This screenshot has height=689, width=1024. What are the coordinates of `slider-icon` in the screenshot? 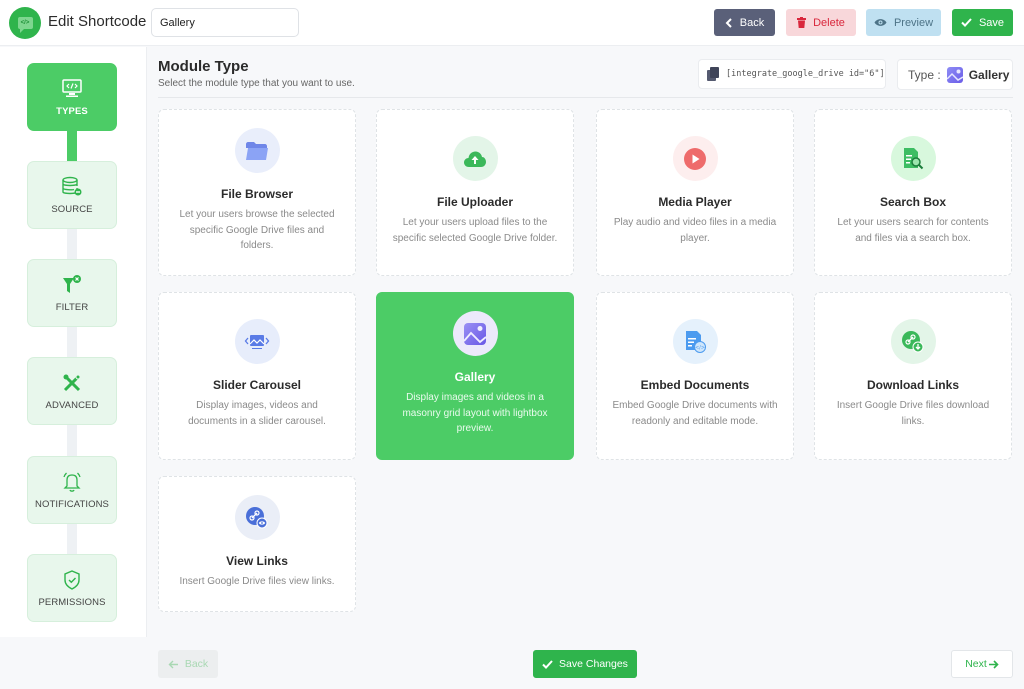 It's located at (257, 341).